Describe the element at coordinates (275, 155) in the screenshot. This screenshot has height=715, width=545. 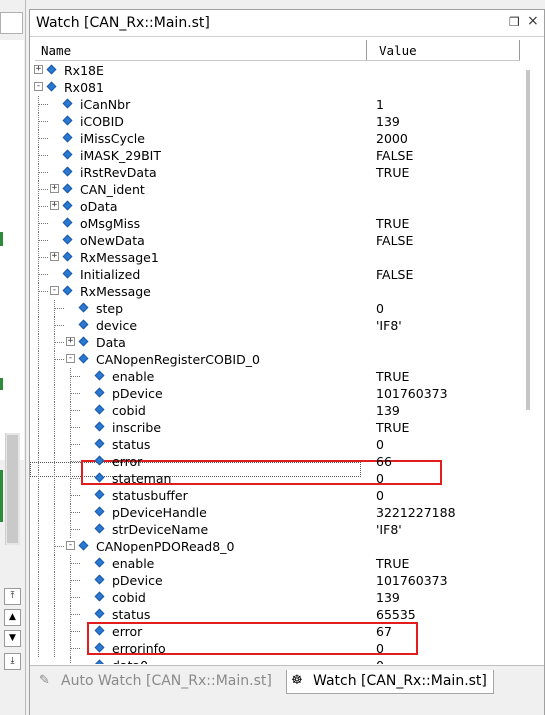
I see `tree-row: iMASK_29BIT FALSE` at that location.